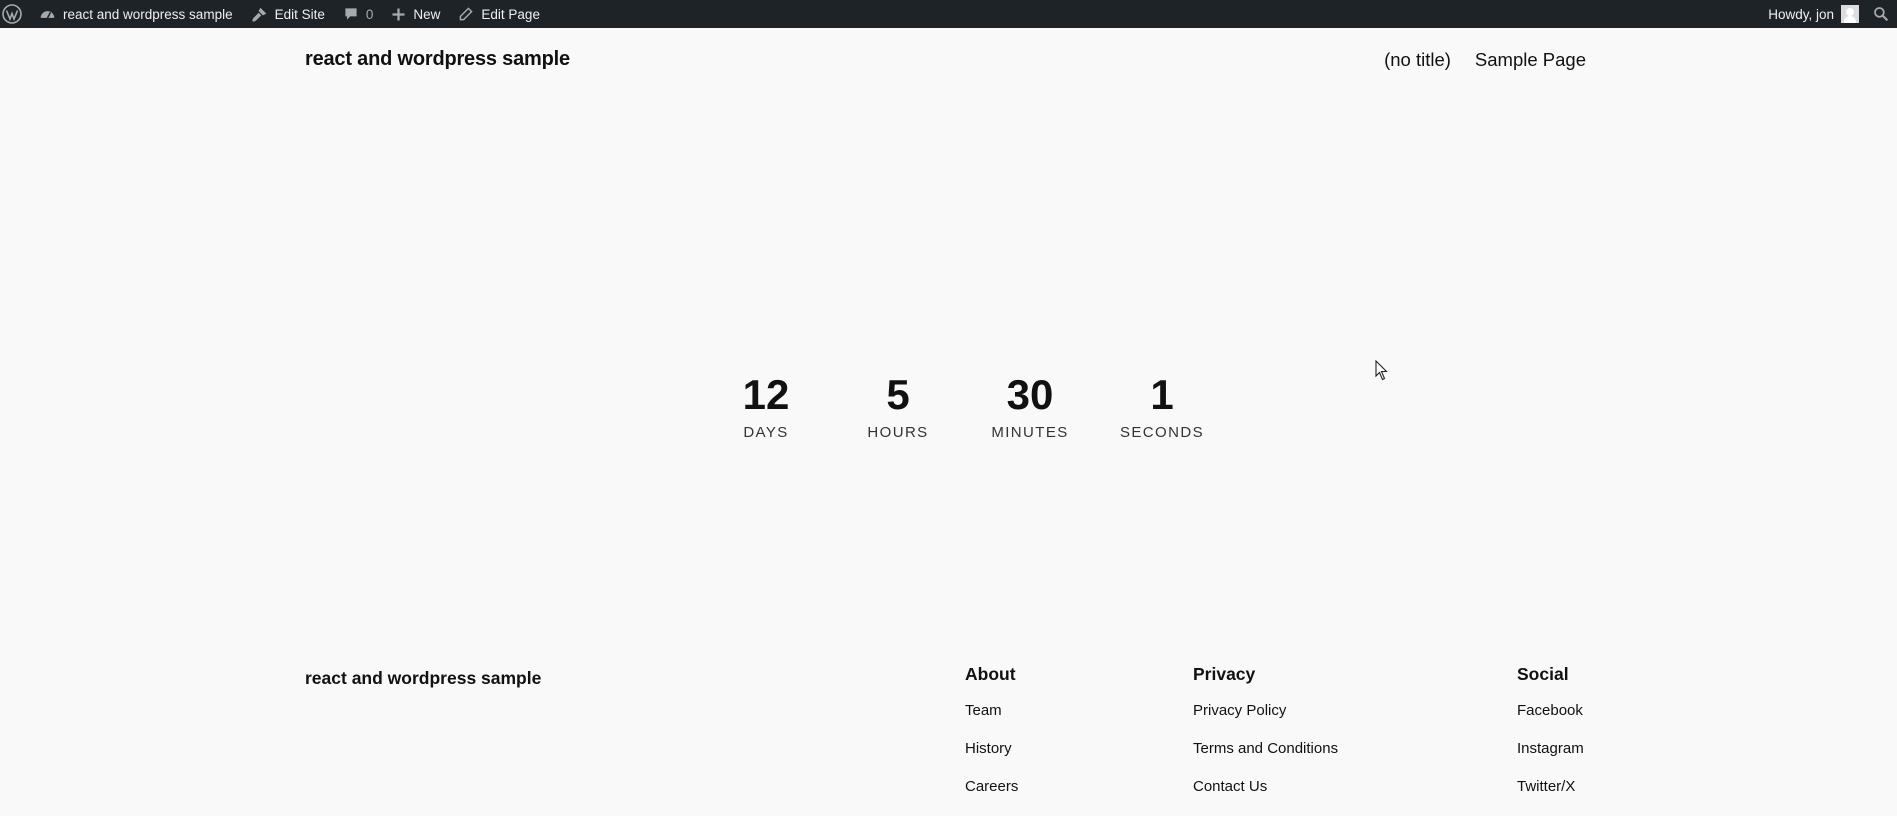  Describe the element at coordinates (1417, 60) in the screenshot. I see `nav-item-no-title: (no title)` at that location.